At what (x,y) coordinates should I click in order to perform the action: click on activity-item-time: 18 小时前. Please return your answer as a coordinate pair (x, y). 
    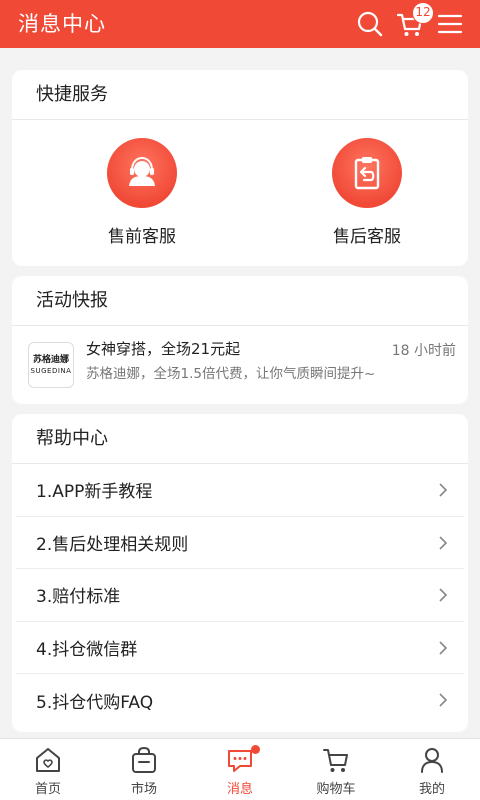
    Looking at the image, I should click on (423, 351).